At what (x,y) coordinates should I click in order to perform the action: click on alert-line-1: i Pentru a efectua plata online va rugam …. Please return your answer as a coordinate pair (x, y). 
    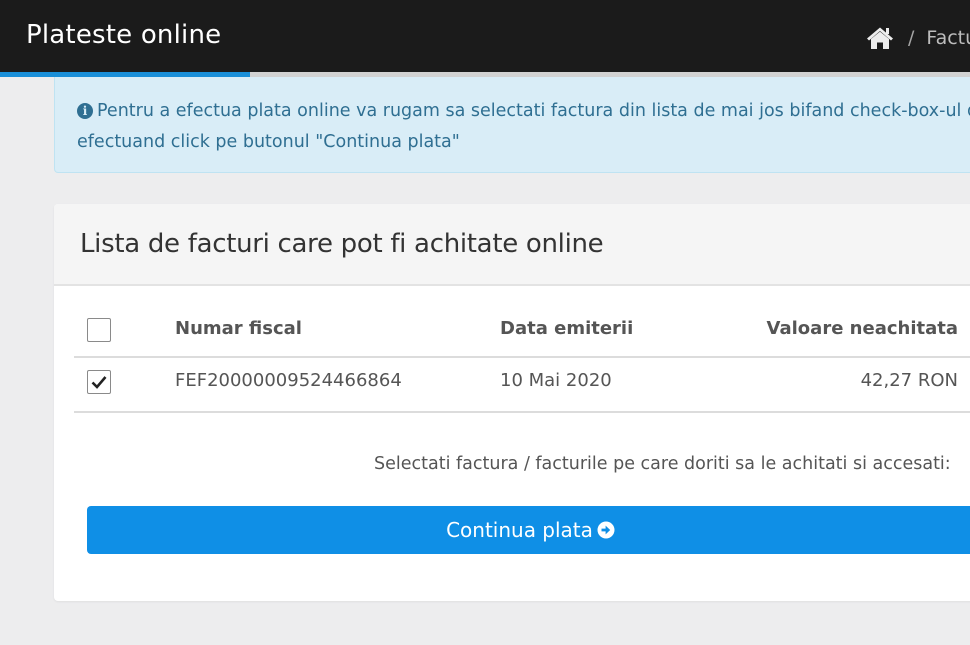
    Looking at the image, I should click on (523, 111).